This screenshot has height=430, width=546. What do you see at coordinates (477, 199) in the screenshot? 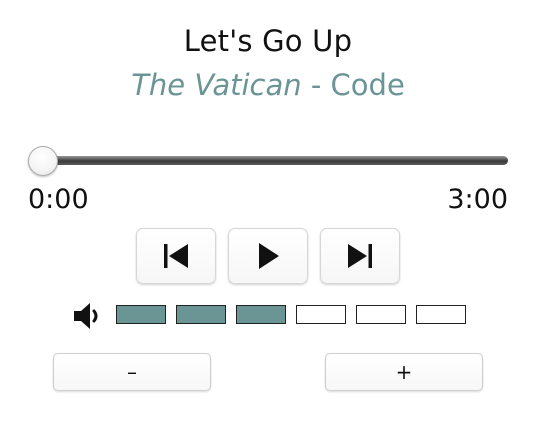
I see `total-time: 3:00` at bounding box center [477, 199].